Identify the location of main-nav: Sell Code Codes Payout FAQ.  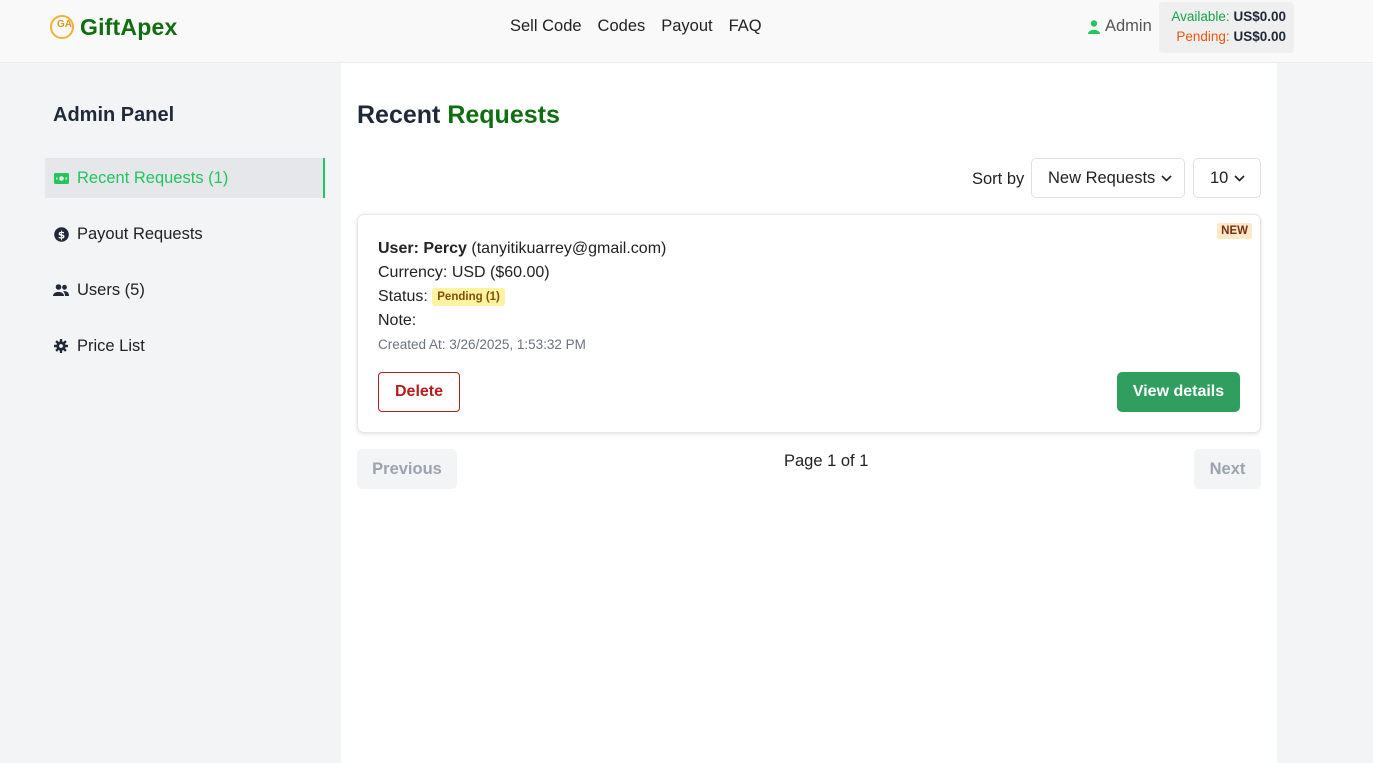
(636, 26).